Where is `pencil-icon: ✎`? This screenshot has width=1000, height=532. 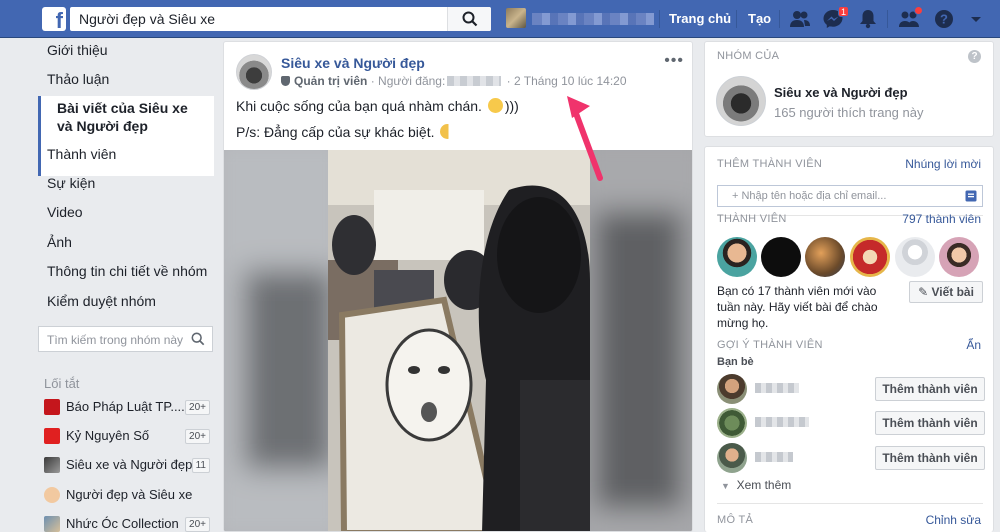 pencil-icon: ✎ is located at coordinates (923, 292).